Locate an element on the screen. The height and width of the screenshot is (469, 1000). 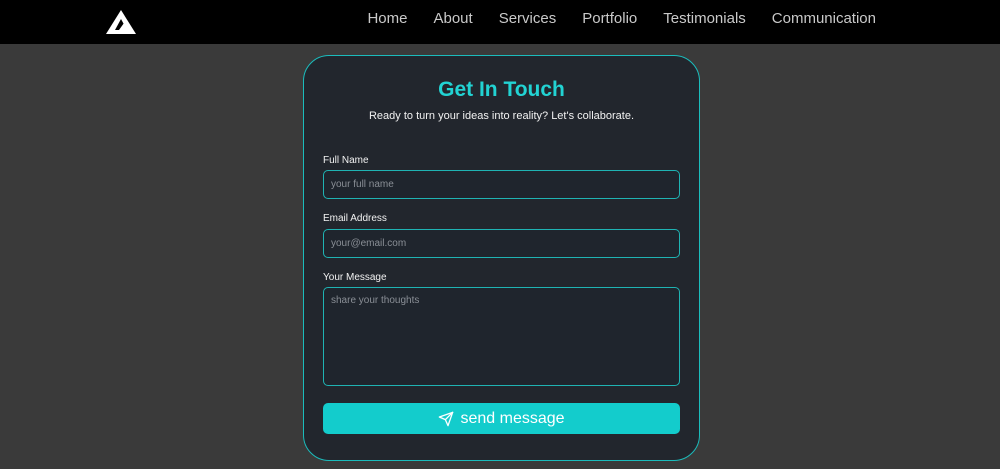
send-message-label: send message is located at coordinates (512, 418).